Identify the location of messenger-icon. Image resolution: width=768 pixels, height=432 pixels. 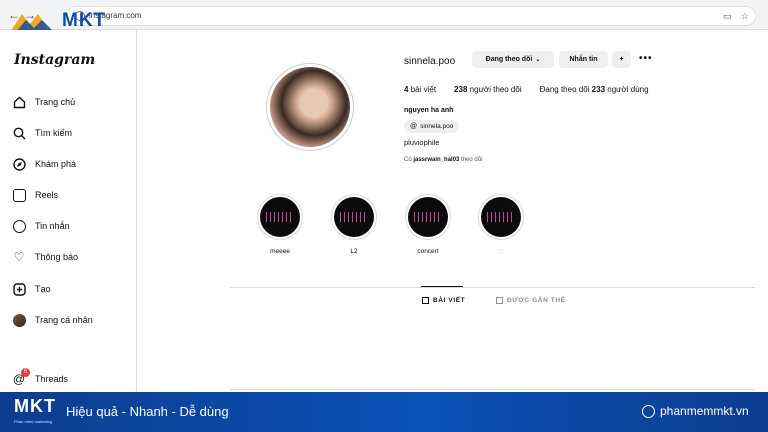
(19, 226).